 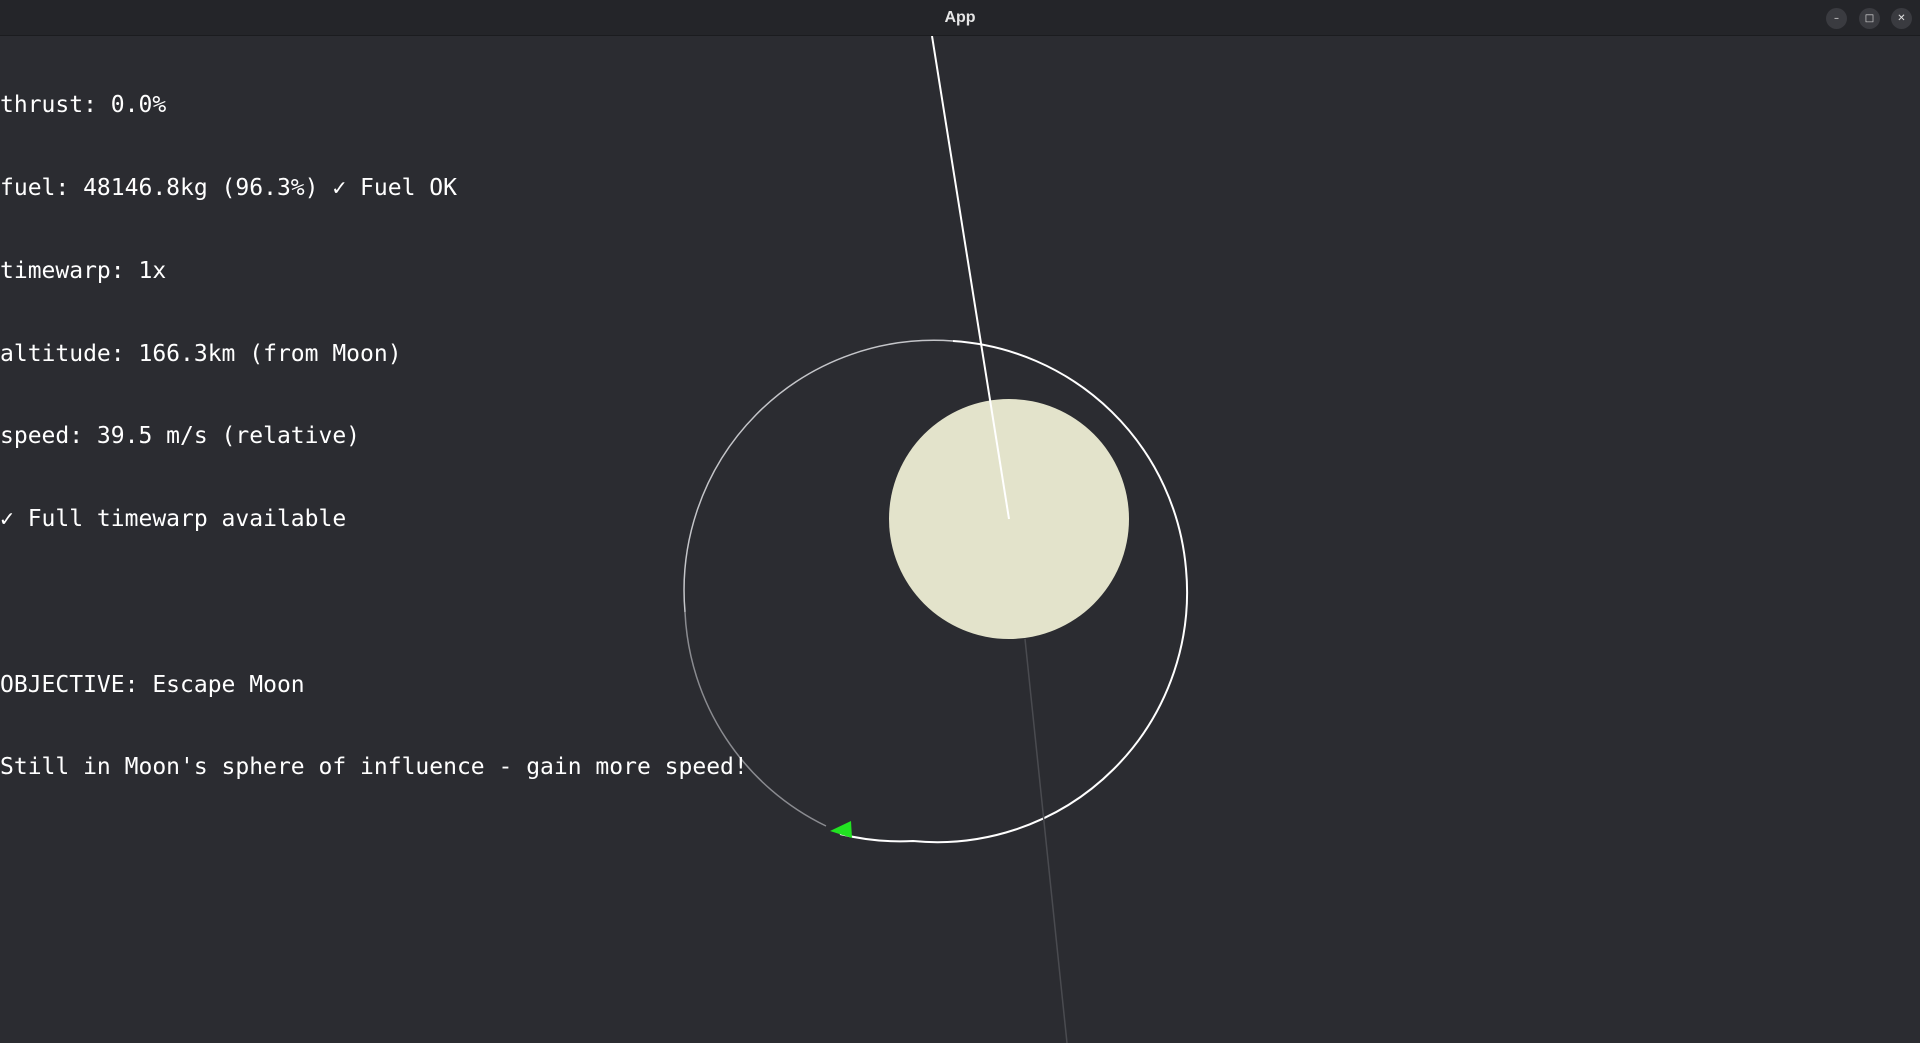 I want to click on speed-readout: speed: 39.5 m/s (relative), so click(x=180, y=436).